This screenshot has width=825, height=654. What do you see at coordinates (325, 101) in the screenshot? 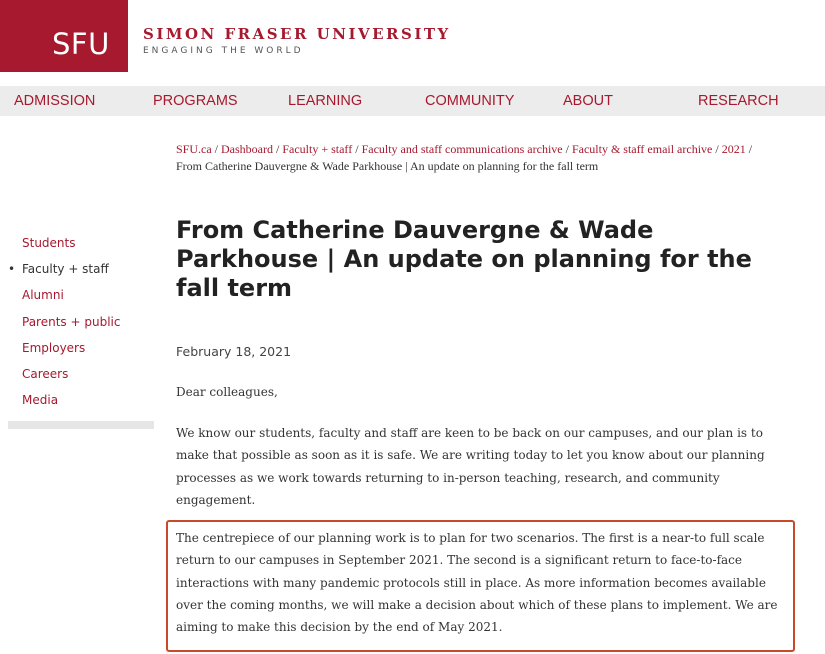
I see `nav-learning: LEARNING` at bounding box center [325, 101].